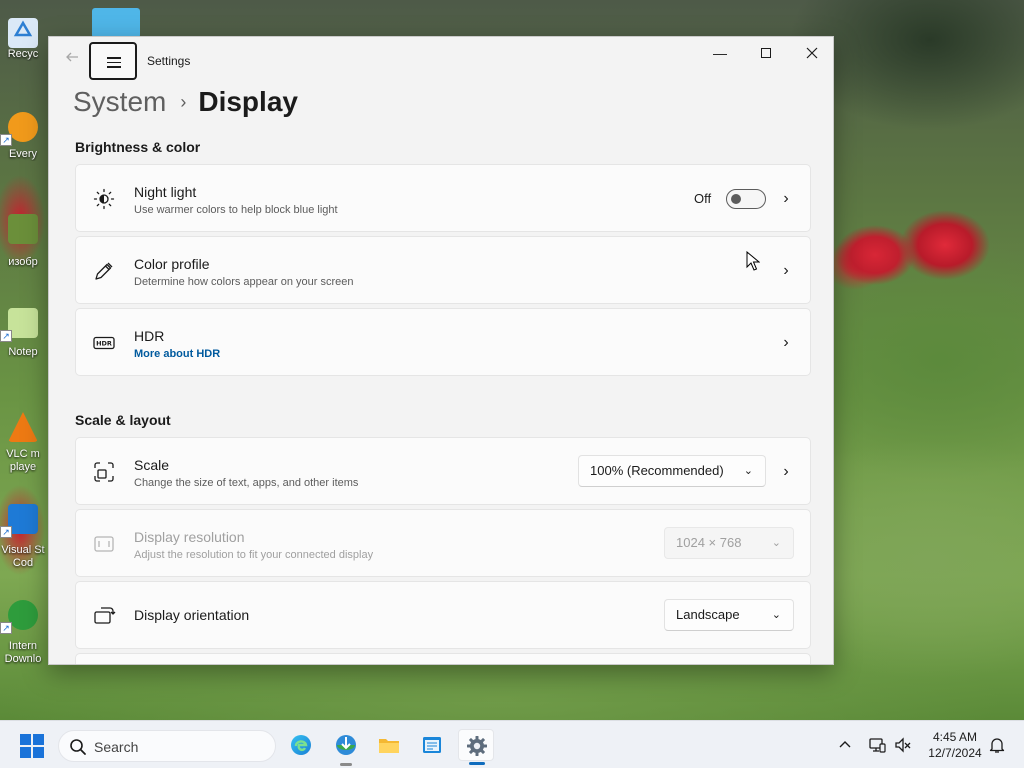 The height and width of the screenshot is (768, 1024). I want to click on minimize-button: —, so click(720, 53).